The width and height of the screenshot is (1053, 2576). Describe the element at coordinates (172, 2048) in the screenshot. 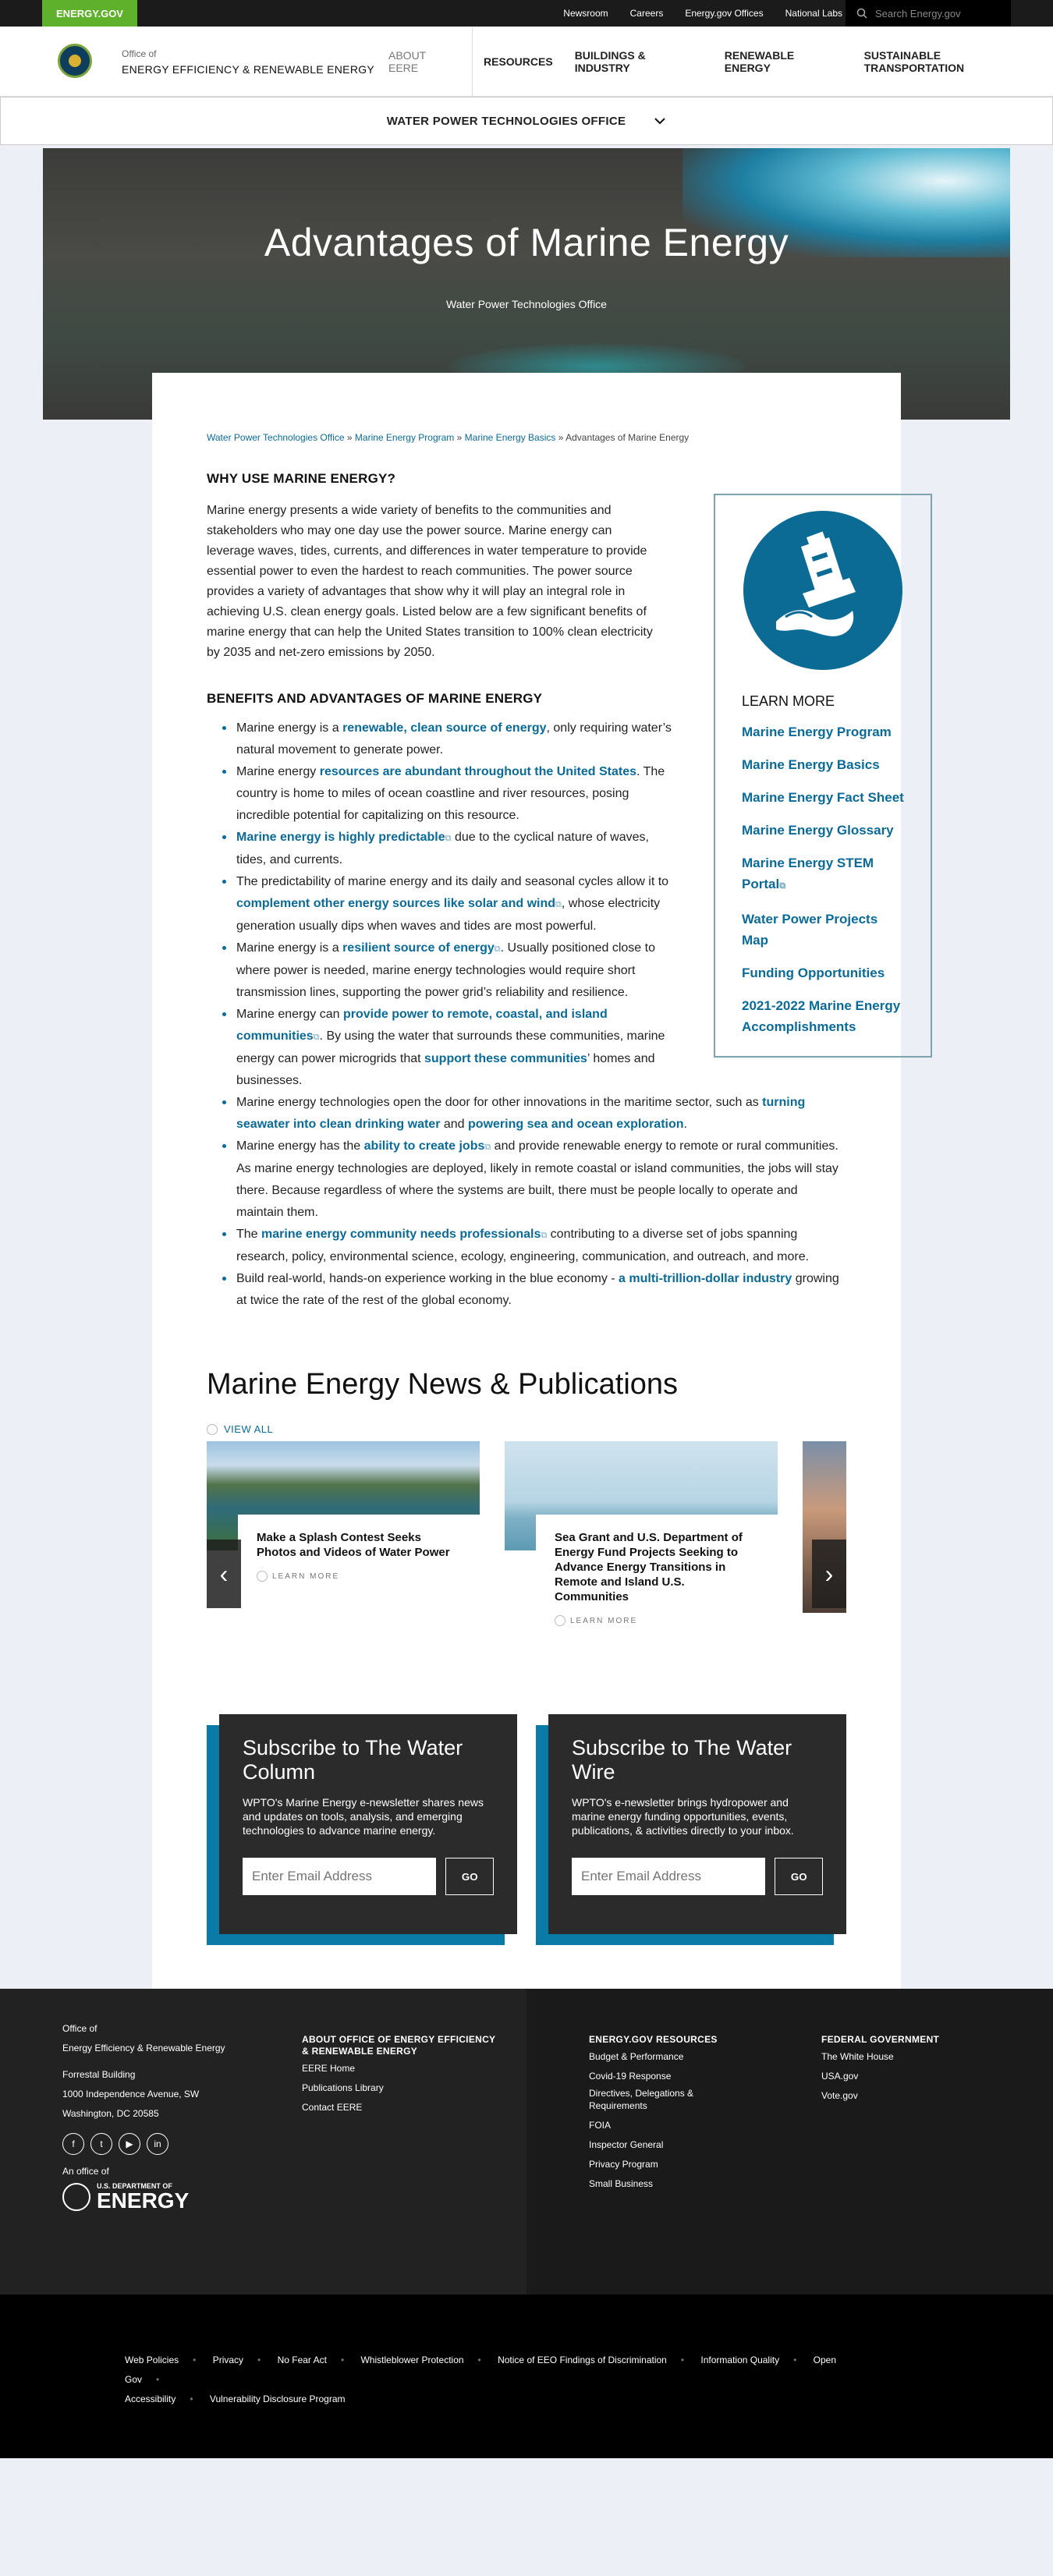

I see `footer-office-name: Energy Efficiency & Renewable Energy` at that location.